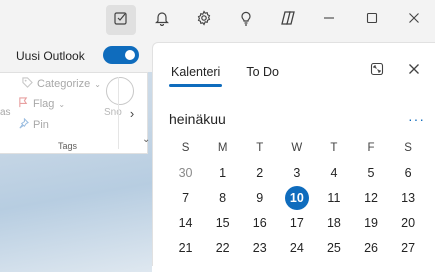 The width and height of the screenshot is (435, 272). I want to click on calendar-day: 16, so click(259, 222).